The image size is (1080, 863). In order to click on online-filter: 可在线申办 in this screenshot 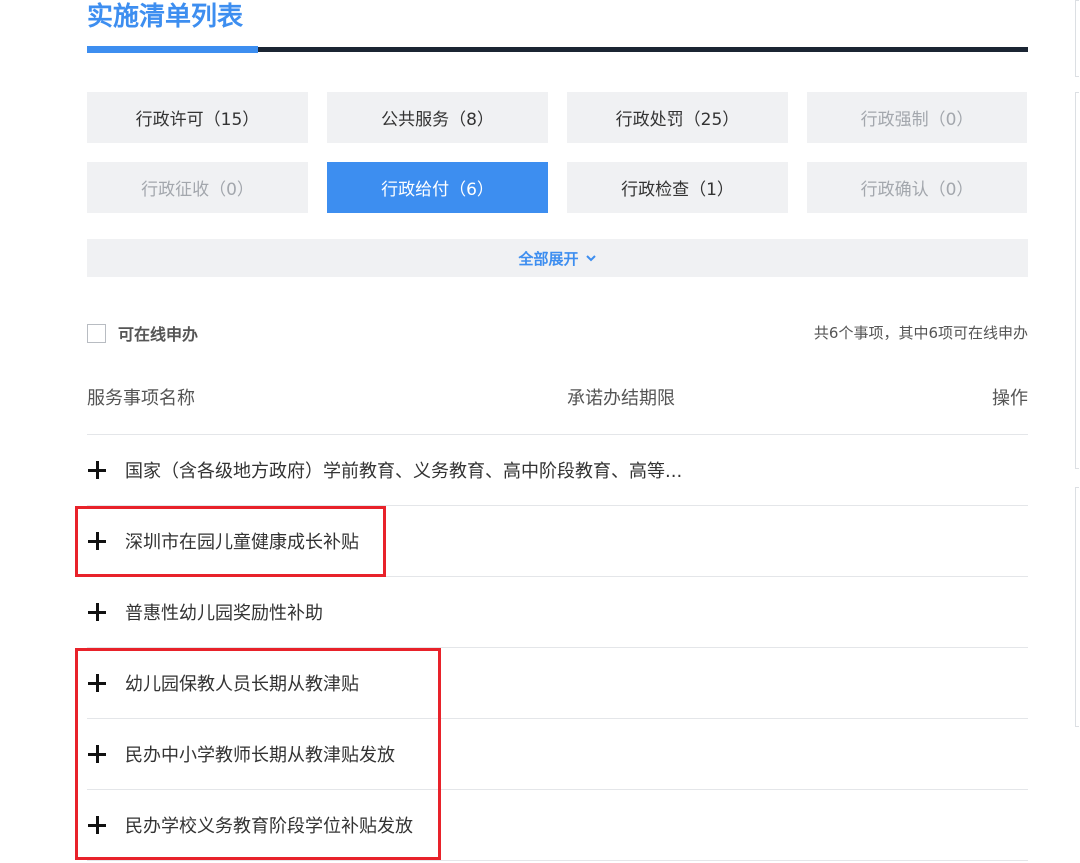, I will do `click(142, 333)`.